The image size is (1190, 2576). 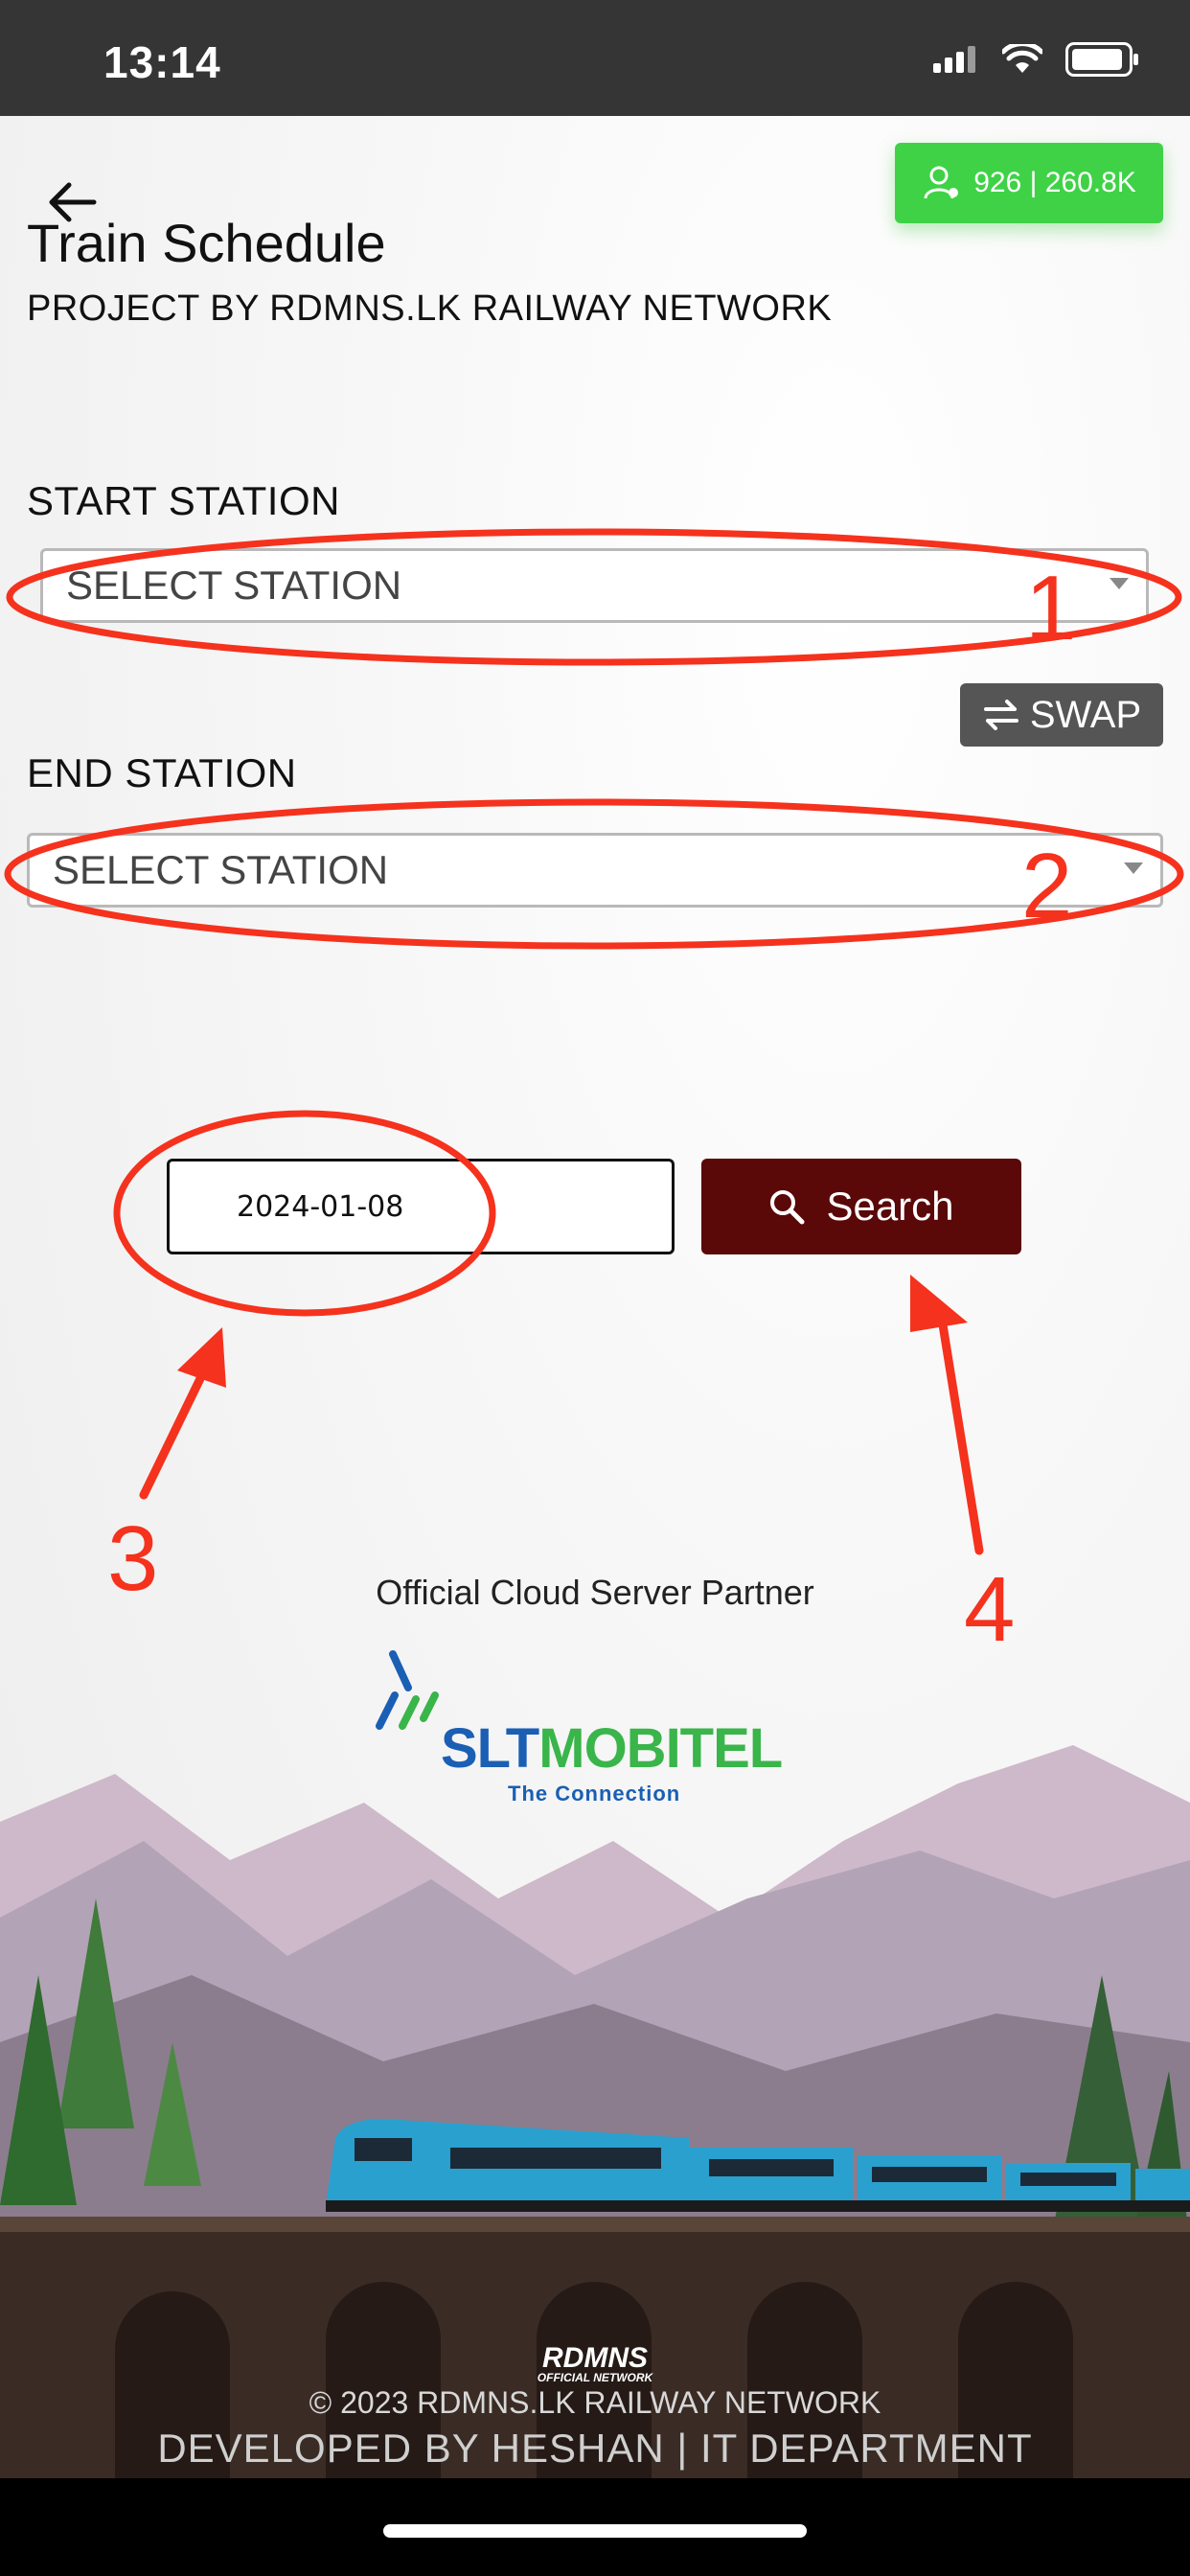 What do you see at coordinates (133, 1558) in the screenshot?
I see `annotation-number-3: 3` at bounding box center [133, 1558].